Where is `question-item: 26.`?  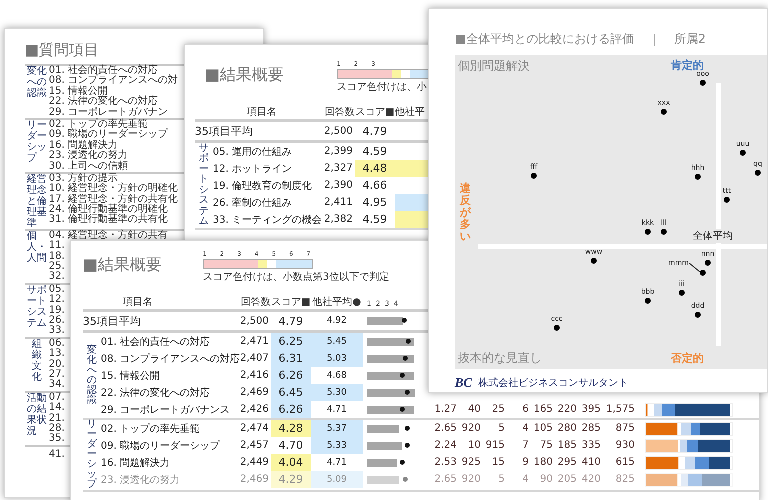 question-item: 26. is located at coordinates (57, 321).